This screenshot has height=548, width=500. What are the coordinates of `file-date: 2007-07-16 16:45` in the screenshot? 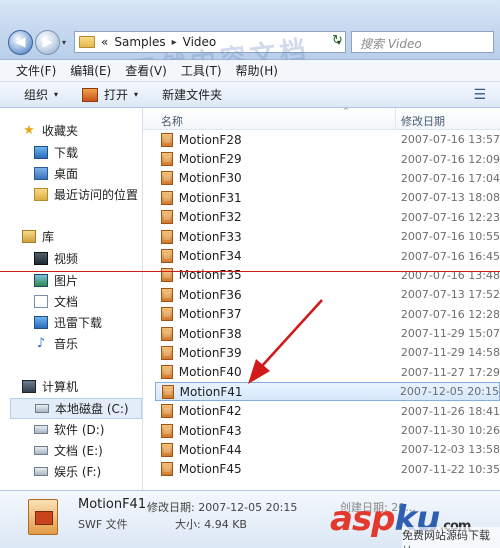 It's located at (450, 256).